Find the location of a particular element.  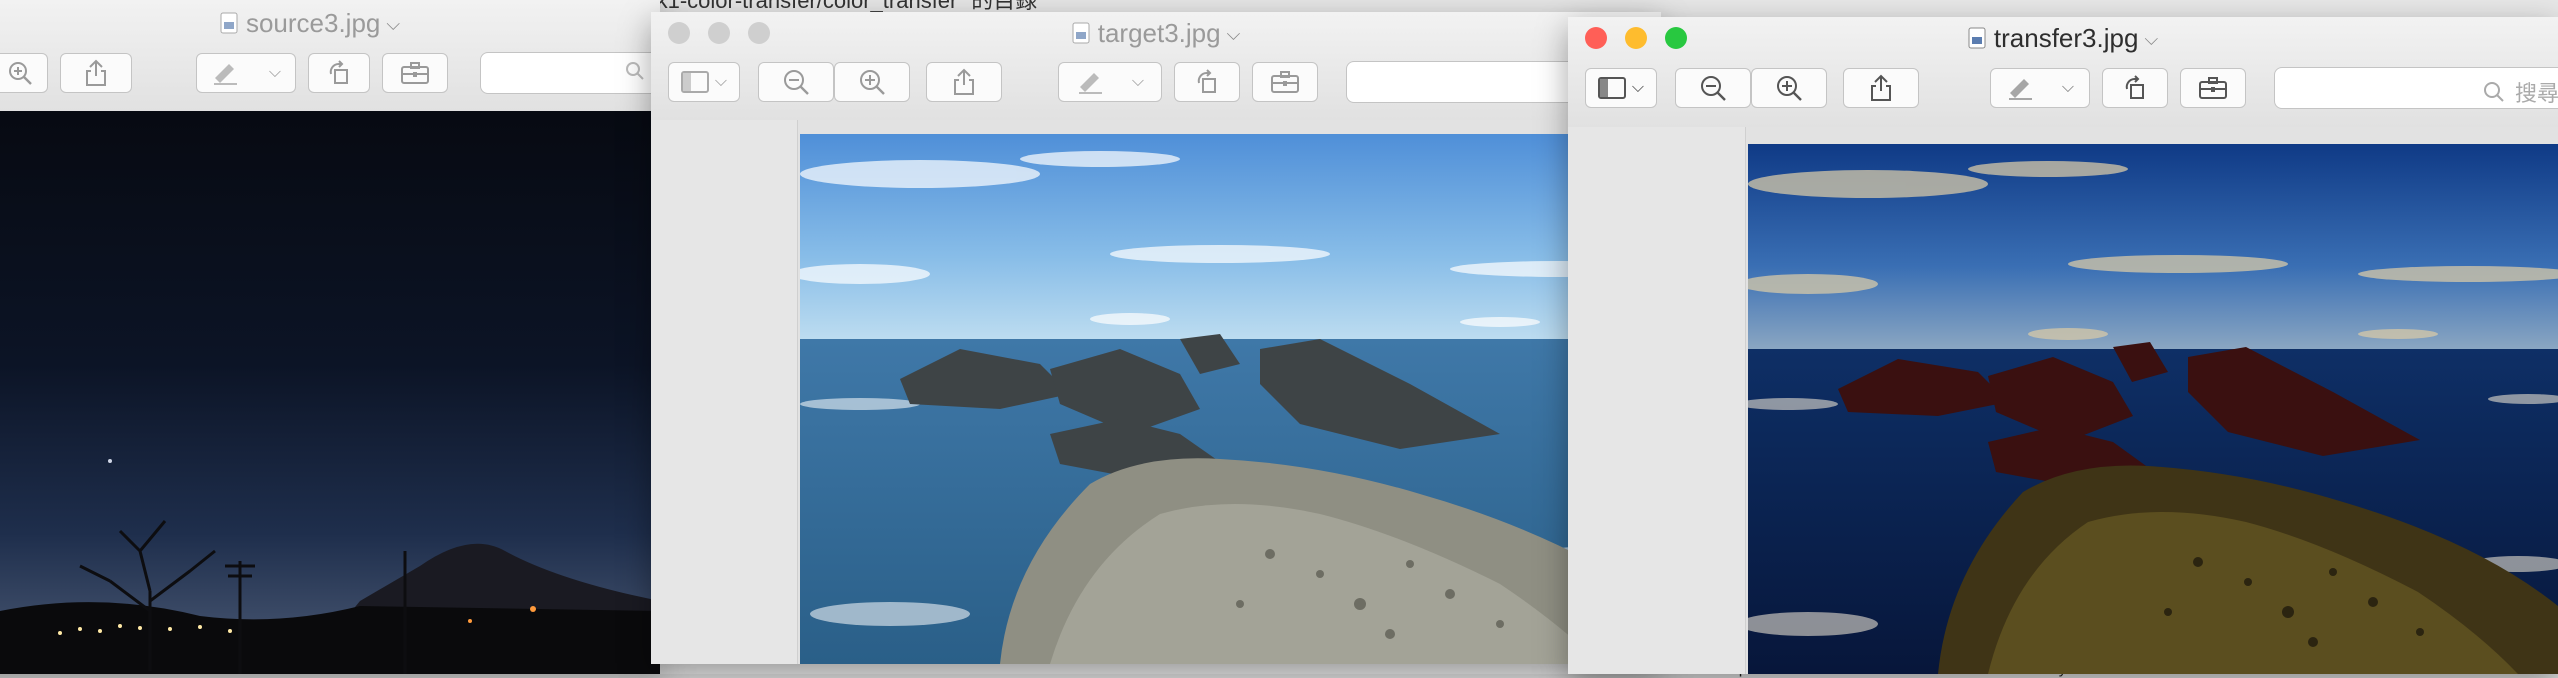

window-toolbar: transfer3.jpg ⌵ ⌵ ⌵ 搜尋 is located at coordinates (2063, 72).